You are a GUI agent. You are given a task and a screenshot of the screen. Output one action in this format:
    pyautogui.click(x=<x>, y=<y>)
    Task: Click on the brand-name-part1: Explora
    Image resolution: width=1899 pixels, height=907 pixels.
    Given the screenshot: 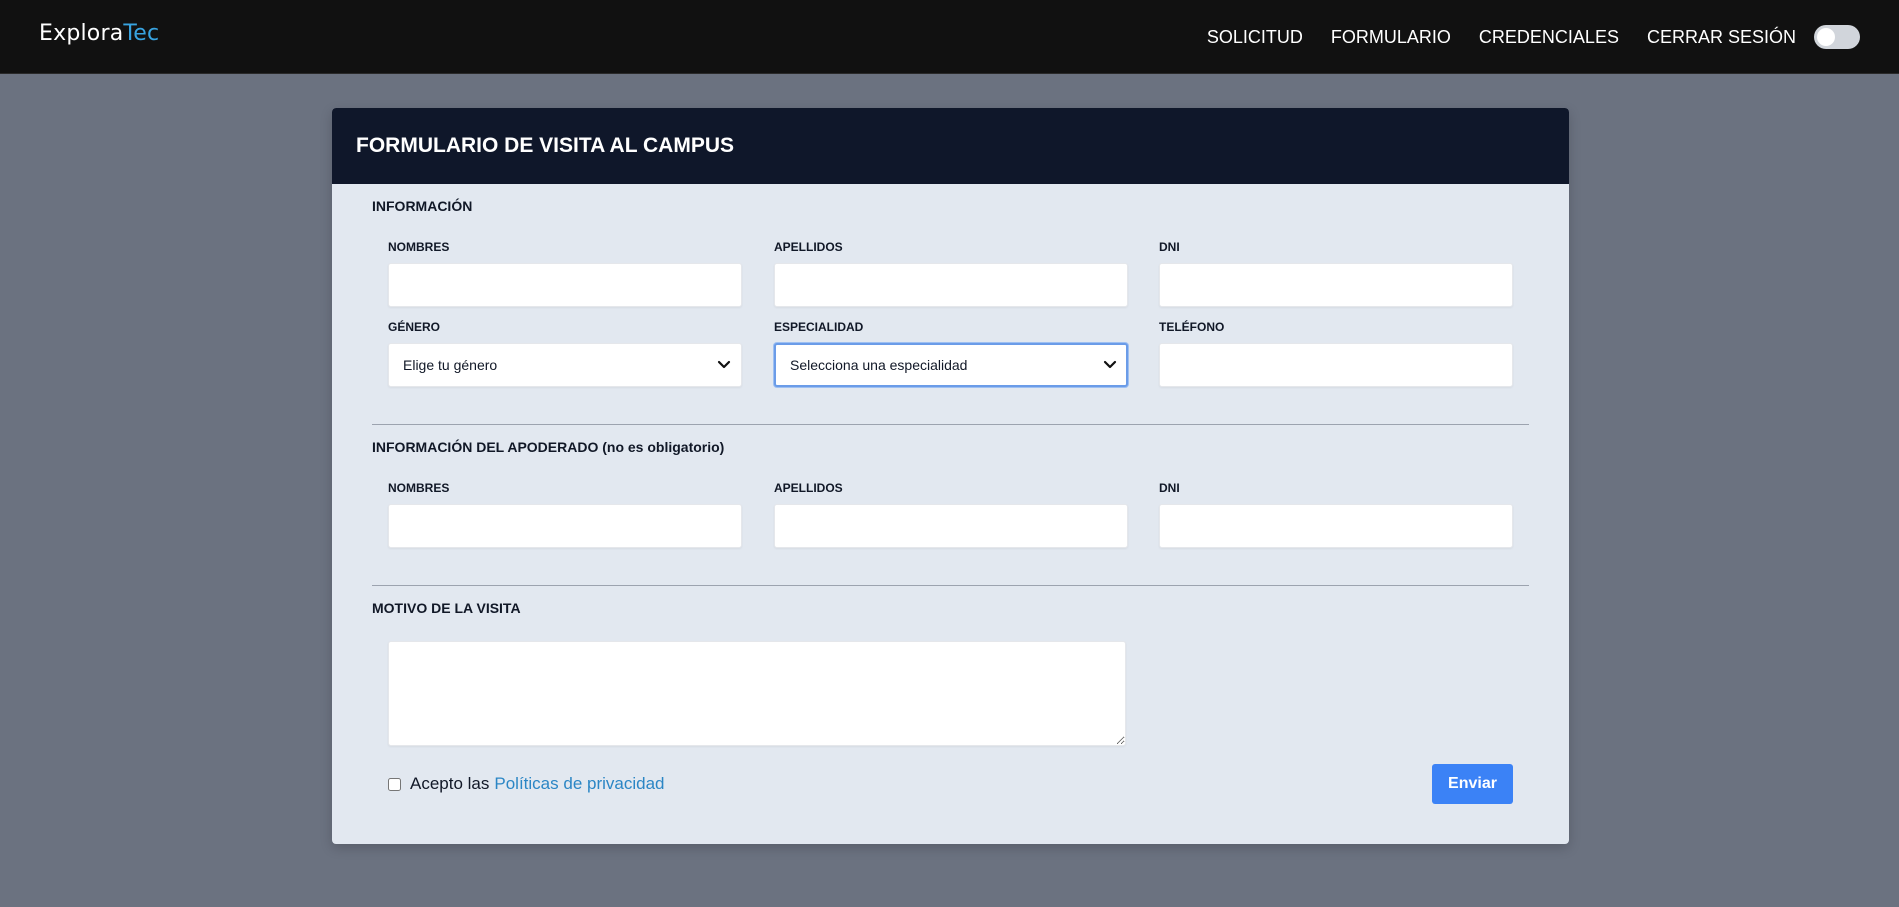 What is the action you would take?
    pyautogui.click(x=81, y=33)
    